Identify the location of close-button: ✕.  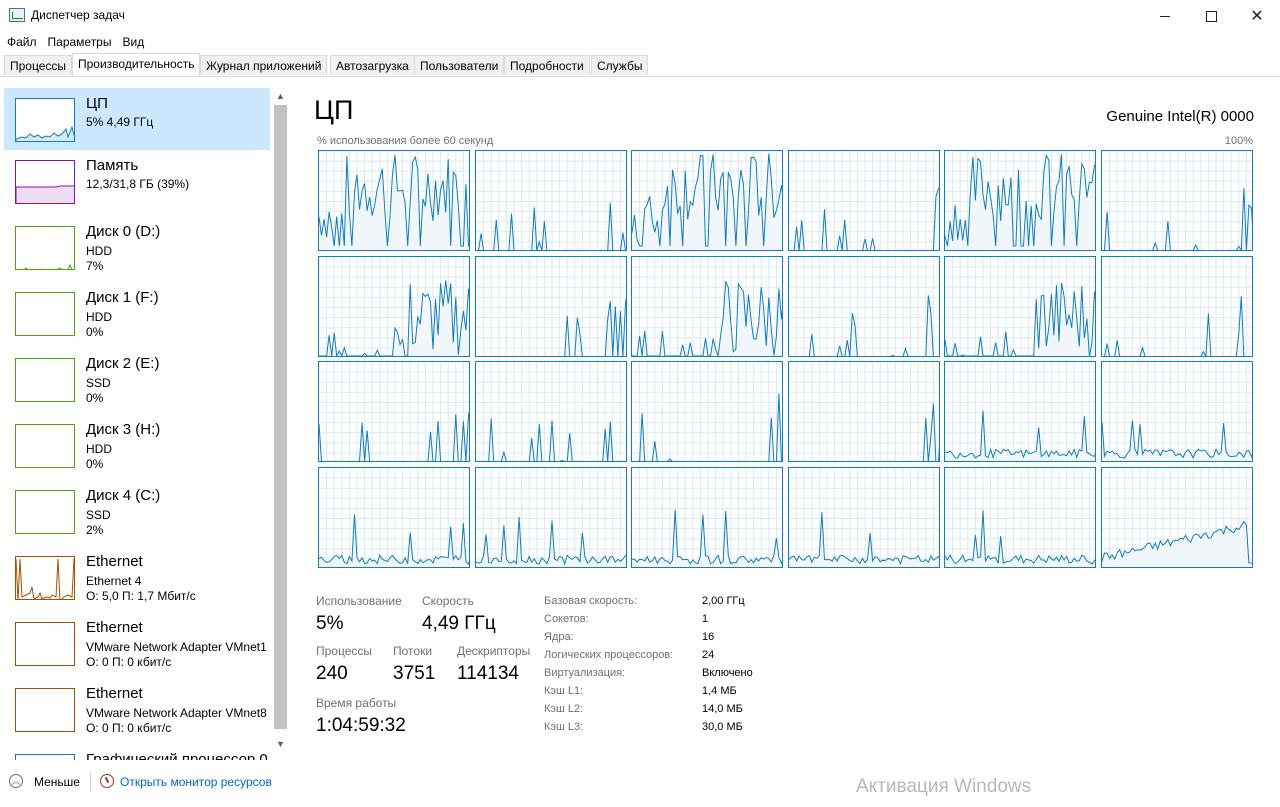
(1257, 16).